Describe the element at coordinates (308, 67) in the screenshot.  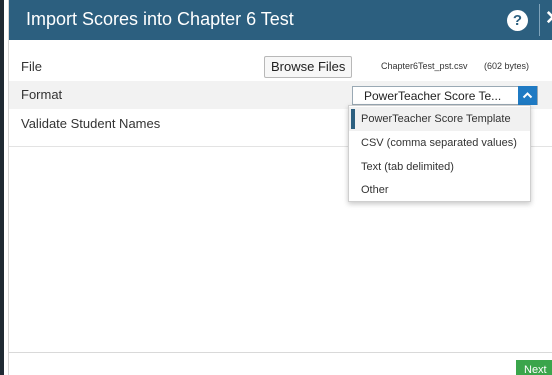
I see `browse-files-button: Browse Files` at that location.